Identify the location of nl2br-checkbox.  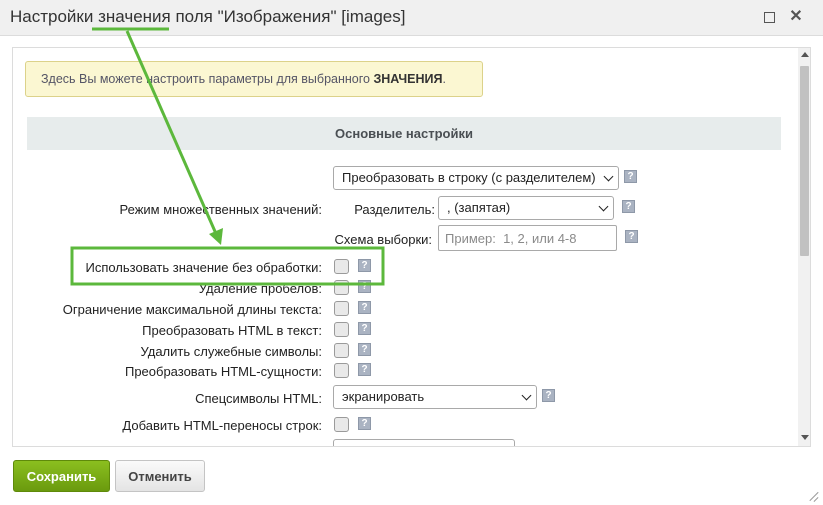
(341, 424).